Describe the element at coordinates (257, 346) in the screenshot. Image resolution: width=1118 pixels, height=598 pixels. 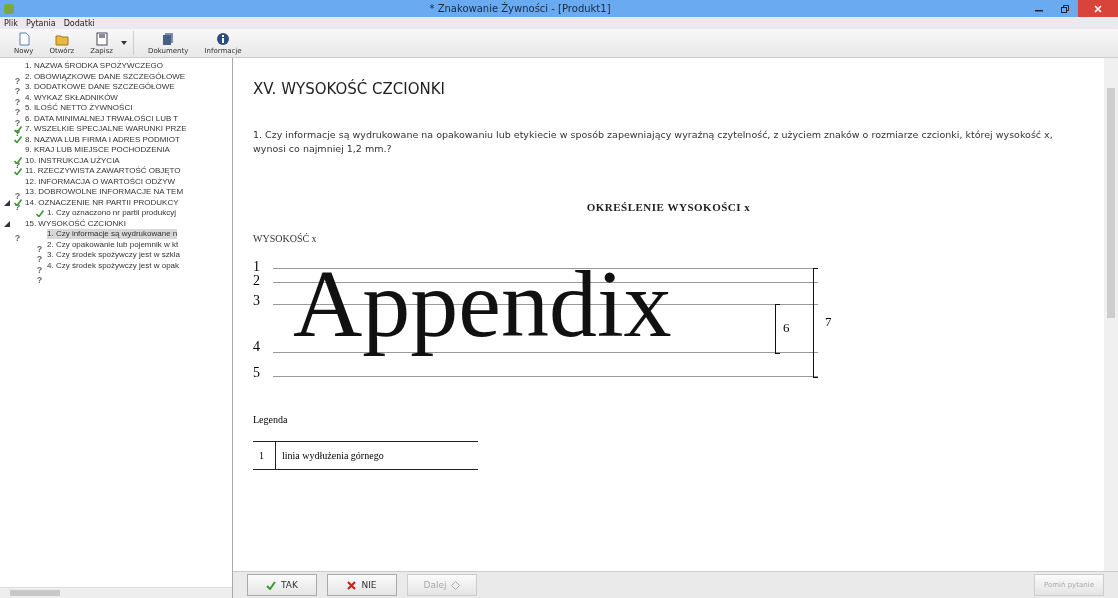
I see `line-number: 4` at that location.